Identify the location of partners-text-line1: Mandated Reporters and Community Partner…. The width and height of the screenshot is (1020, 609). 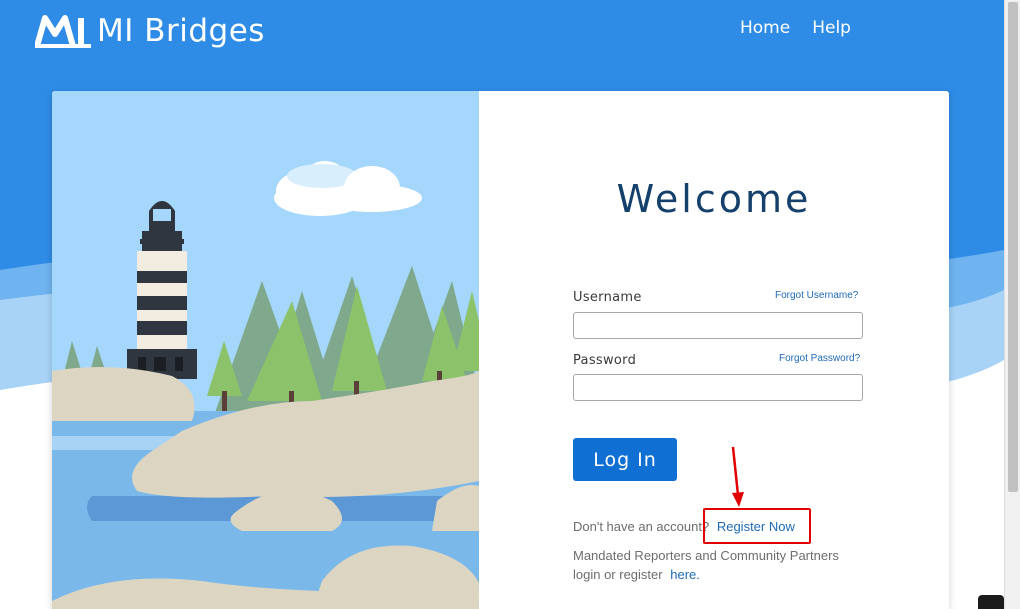
(706, 555).